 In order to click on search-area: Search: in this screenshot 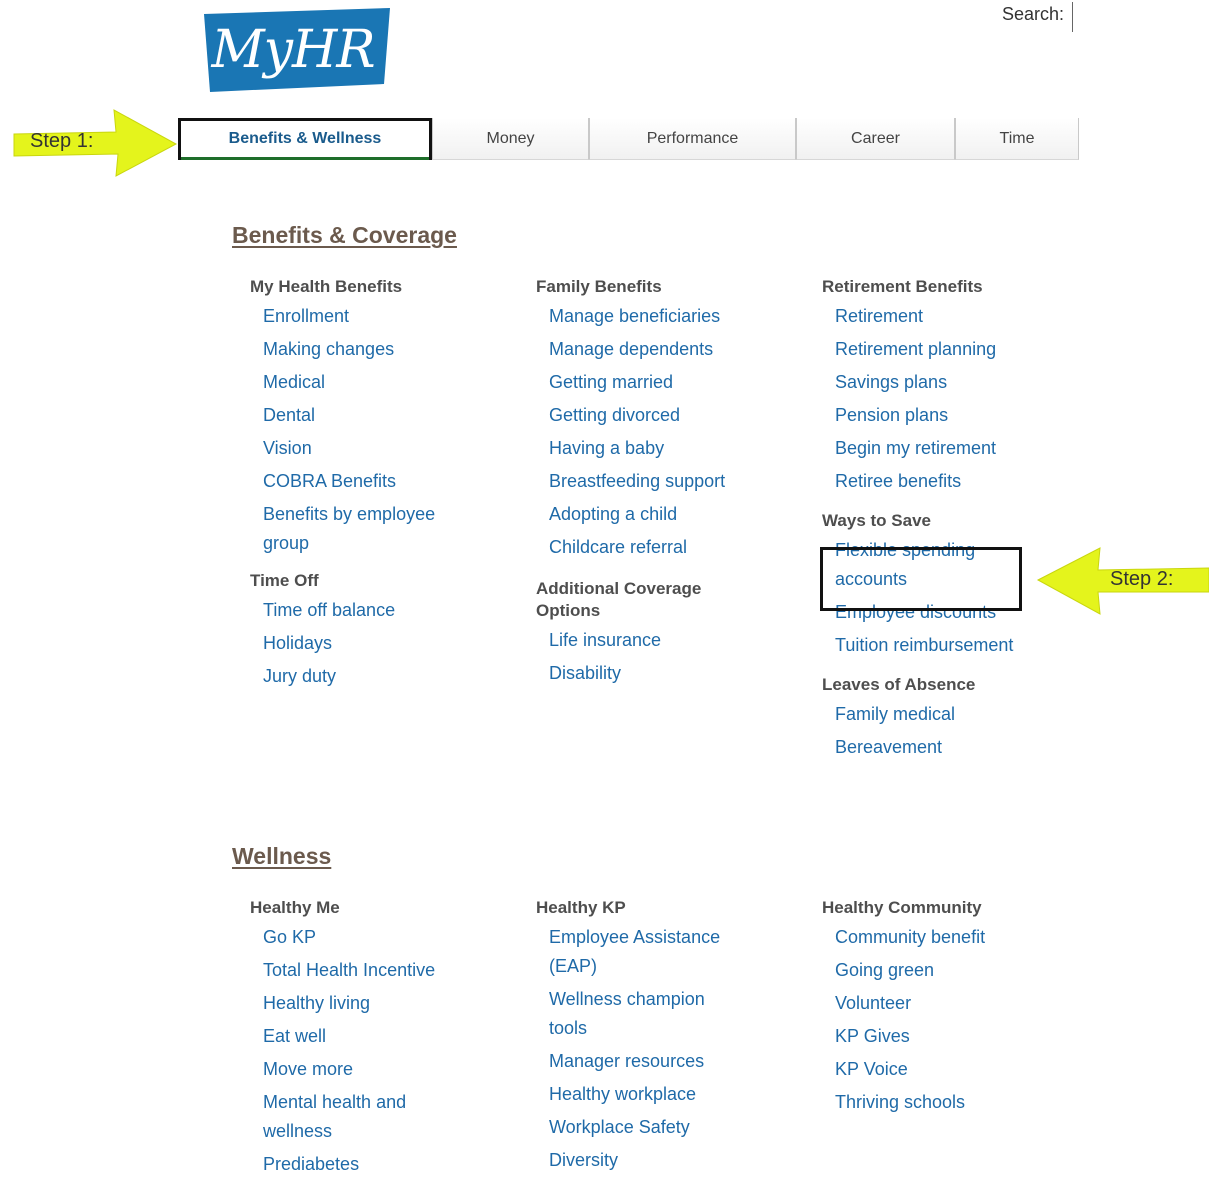, I will do `click(1038, 17)`.